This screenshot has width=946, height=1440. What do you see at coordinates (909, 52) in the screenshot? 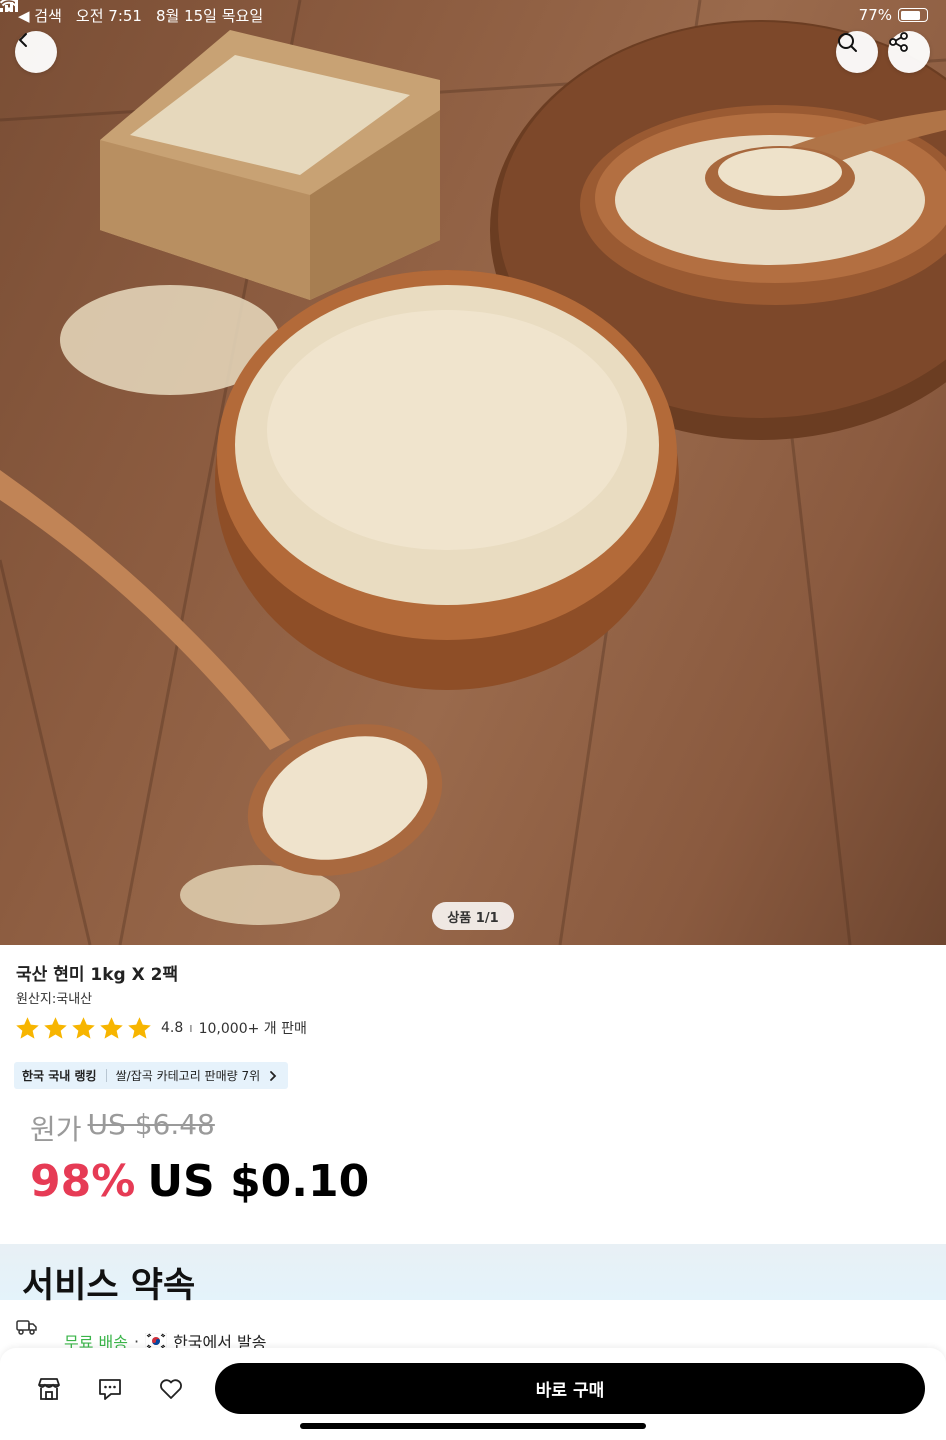
I see `share-button` at bounding box center [909, 52].